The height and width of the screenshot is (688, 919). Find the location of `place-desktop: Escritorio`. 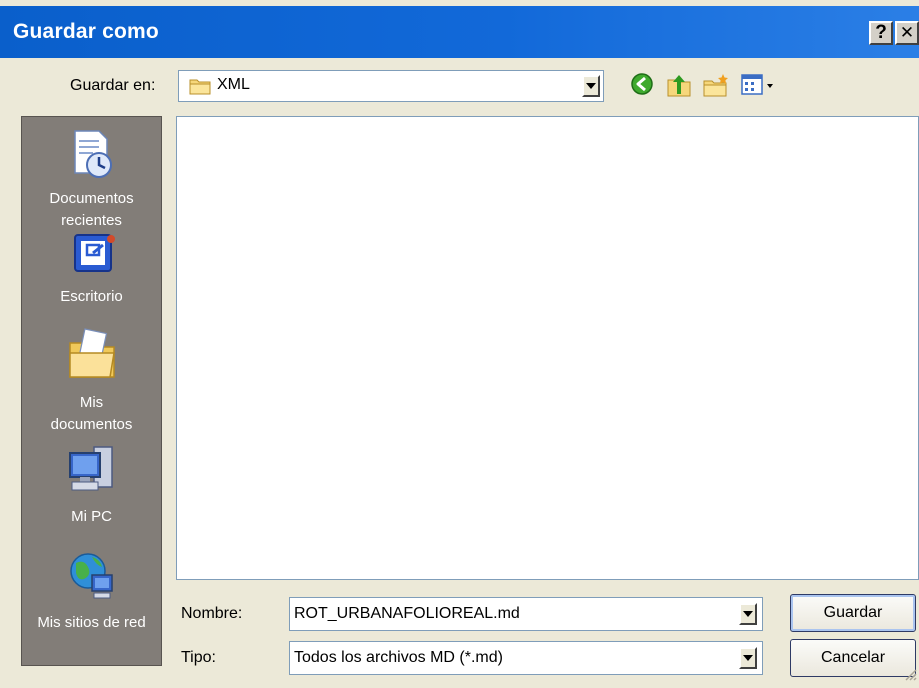

place-desktop: Escritorio is located at coordinates (91, 269).